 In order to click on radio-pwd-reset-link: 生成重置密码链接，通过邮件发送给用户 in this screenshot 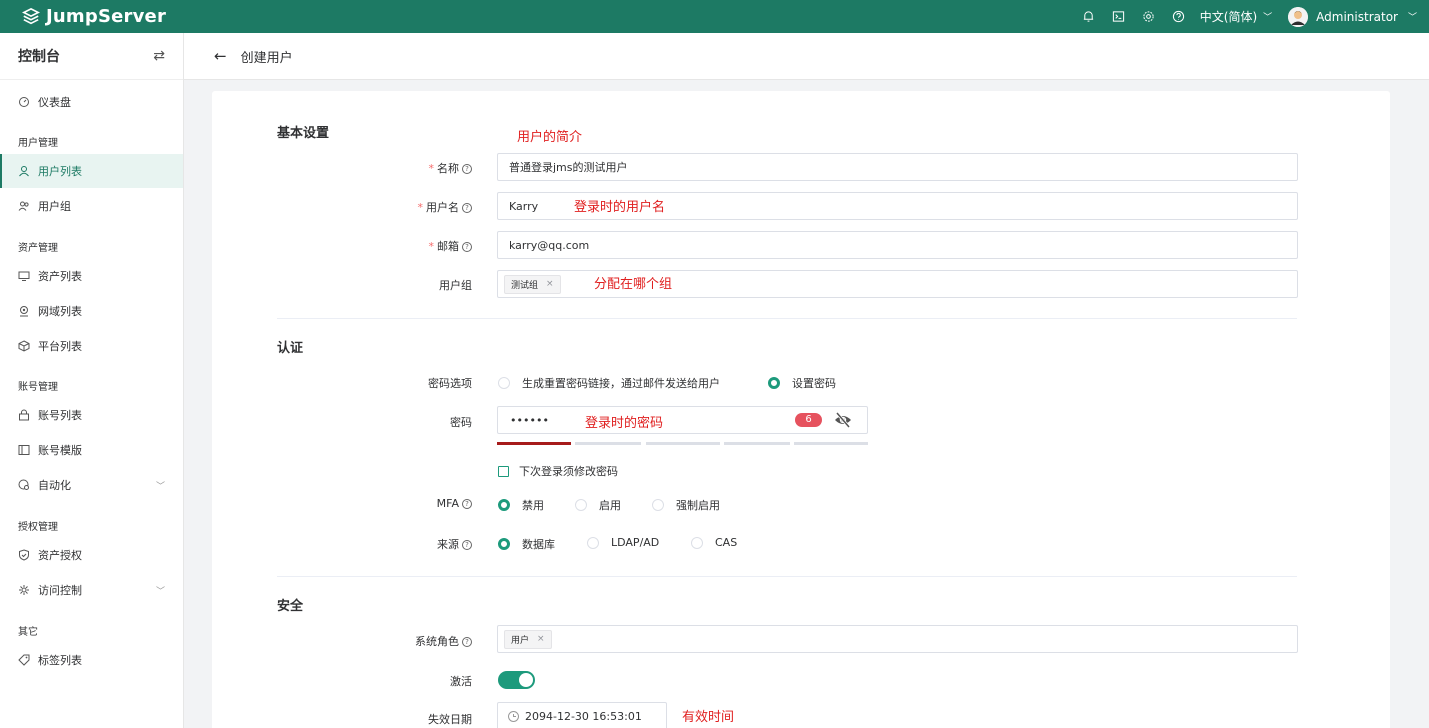, I will do `click(609, 383)`.